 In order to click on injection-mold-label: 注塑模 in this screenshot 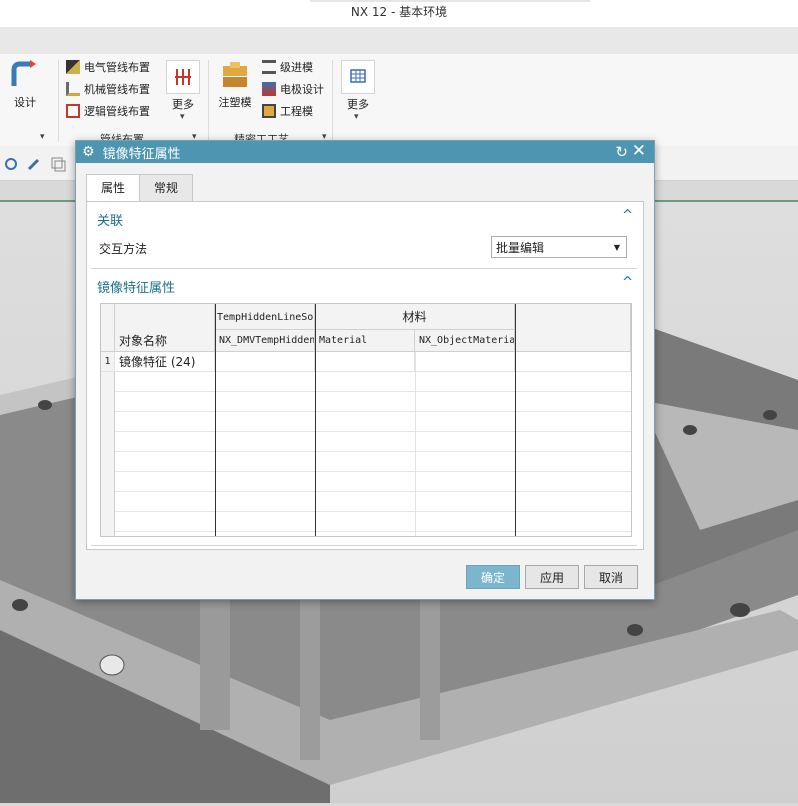, I will do `click(235, 102)`.